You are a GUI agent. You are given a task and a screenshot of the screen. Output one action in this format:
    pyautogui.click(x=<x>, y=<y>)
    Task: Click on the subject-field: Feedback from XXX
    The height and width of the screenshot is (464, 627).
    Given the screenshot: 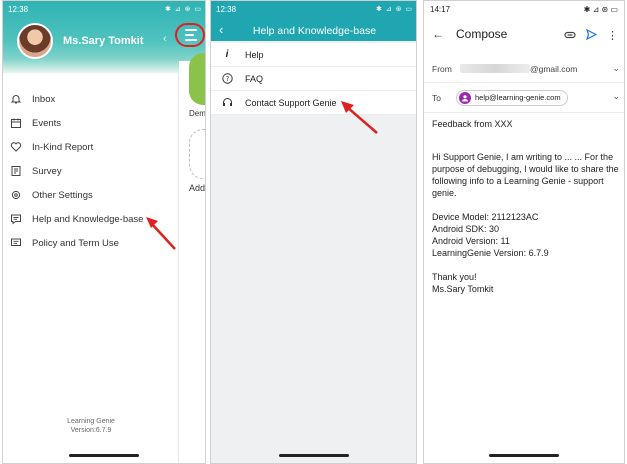 What is the action you would take?
    pyautogui.click(x=472, y=124)
    